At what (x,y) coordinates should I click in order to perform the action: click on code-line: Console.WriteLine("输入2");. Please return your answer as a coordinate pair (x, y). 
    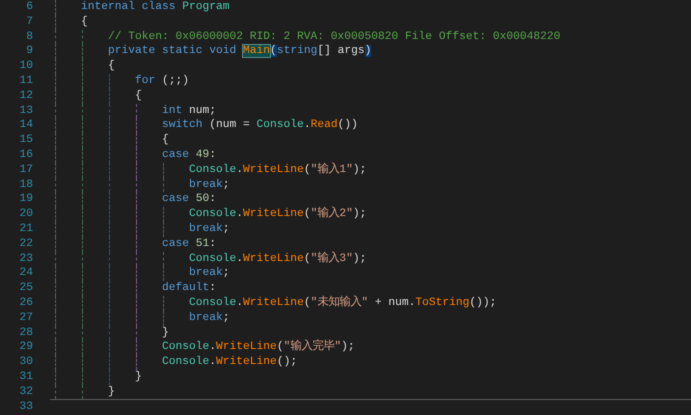
    Looking at the image, I should click on (277, 214).